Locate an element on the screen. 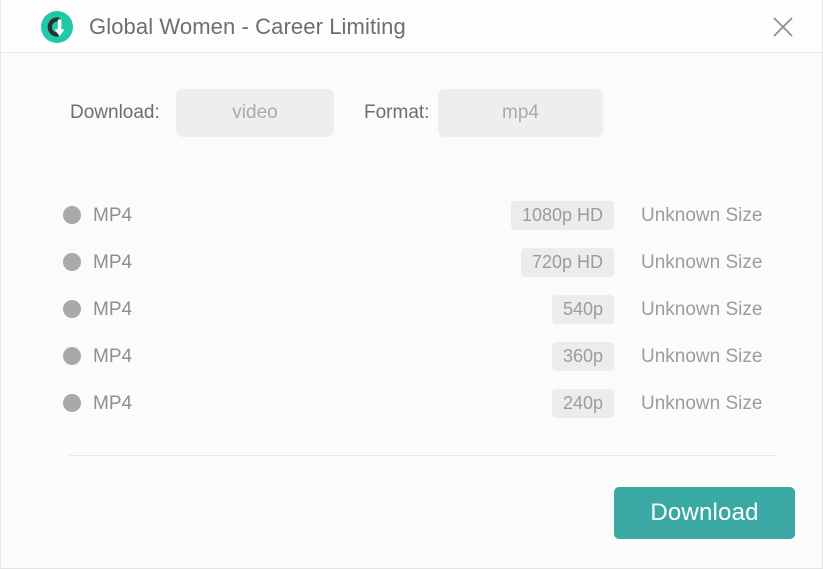  format-value: mp4 is located at coordinates (520, 112).